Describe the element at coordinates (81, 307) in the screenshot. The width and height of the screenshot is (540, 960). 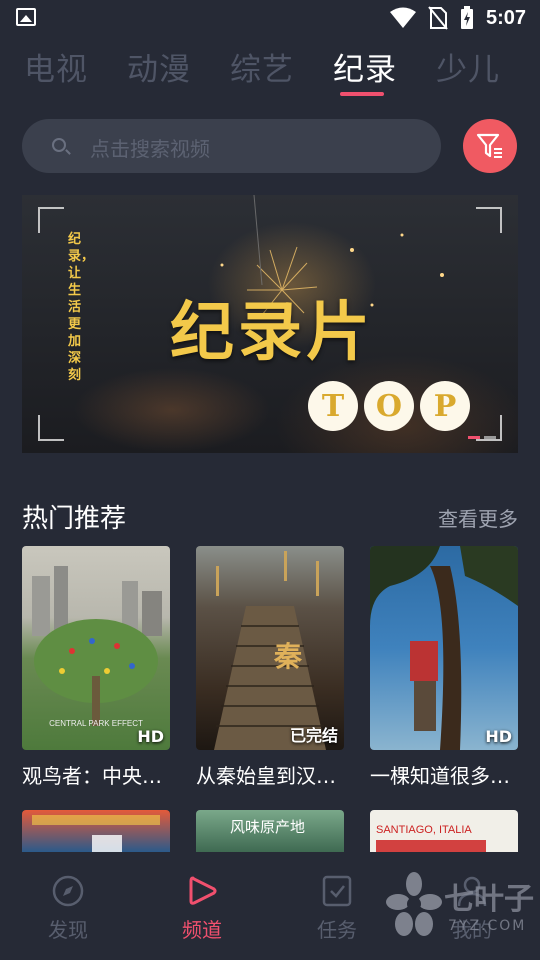
I see `banner-tagline: 纪录，让生活更加深刻` at that location.